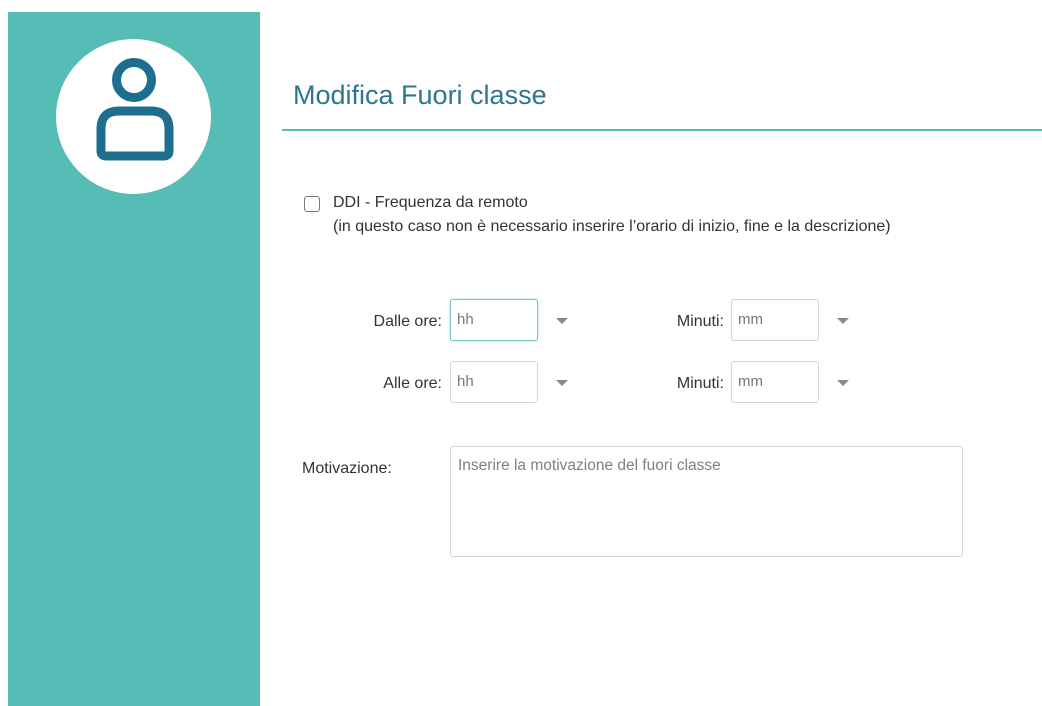 The image size is (1042, 706). What do you see at coordinates (775, 382) in the screenshot?
I see `to-minutes-select: mm` at bounding box center [775, 382].